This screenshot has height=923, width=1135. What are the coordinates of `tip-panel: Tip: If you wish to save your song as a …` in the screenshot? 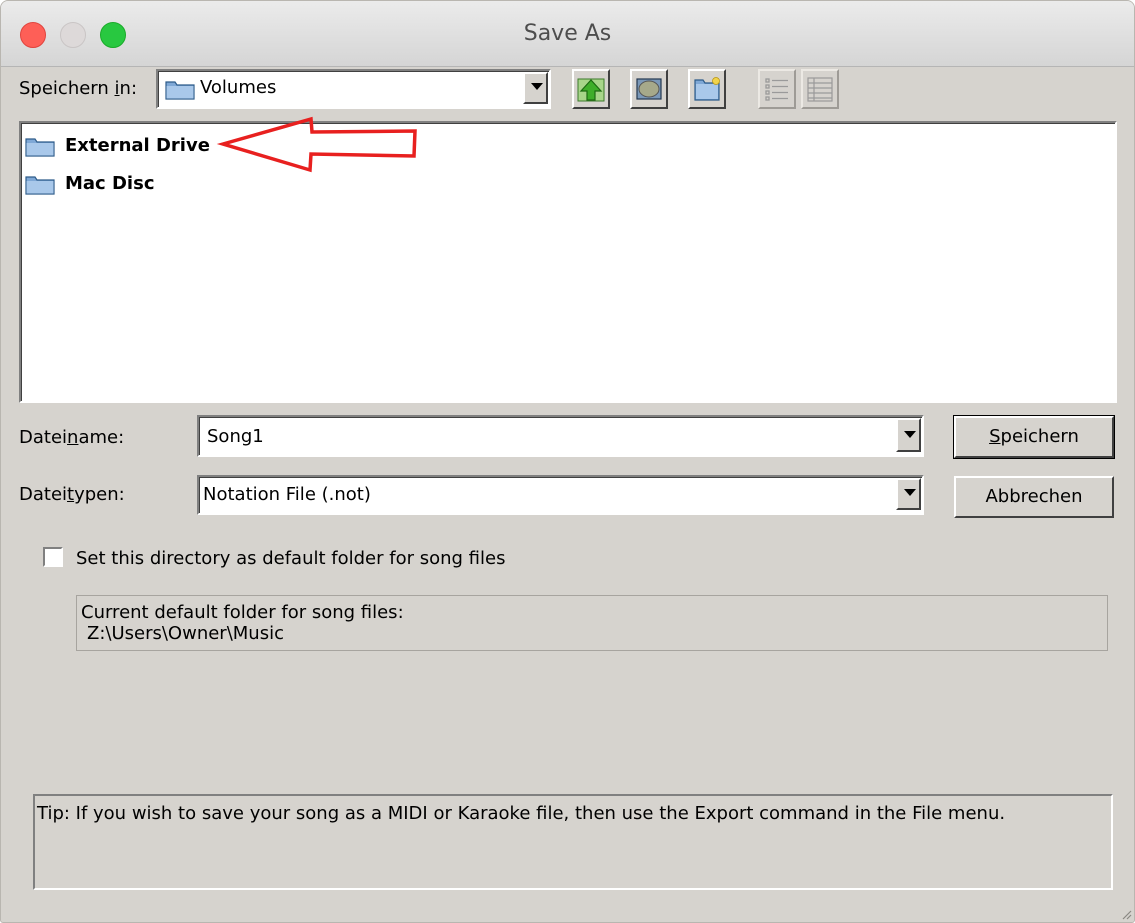 It's located at (573, 842).